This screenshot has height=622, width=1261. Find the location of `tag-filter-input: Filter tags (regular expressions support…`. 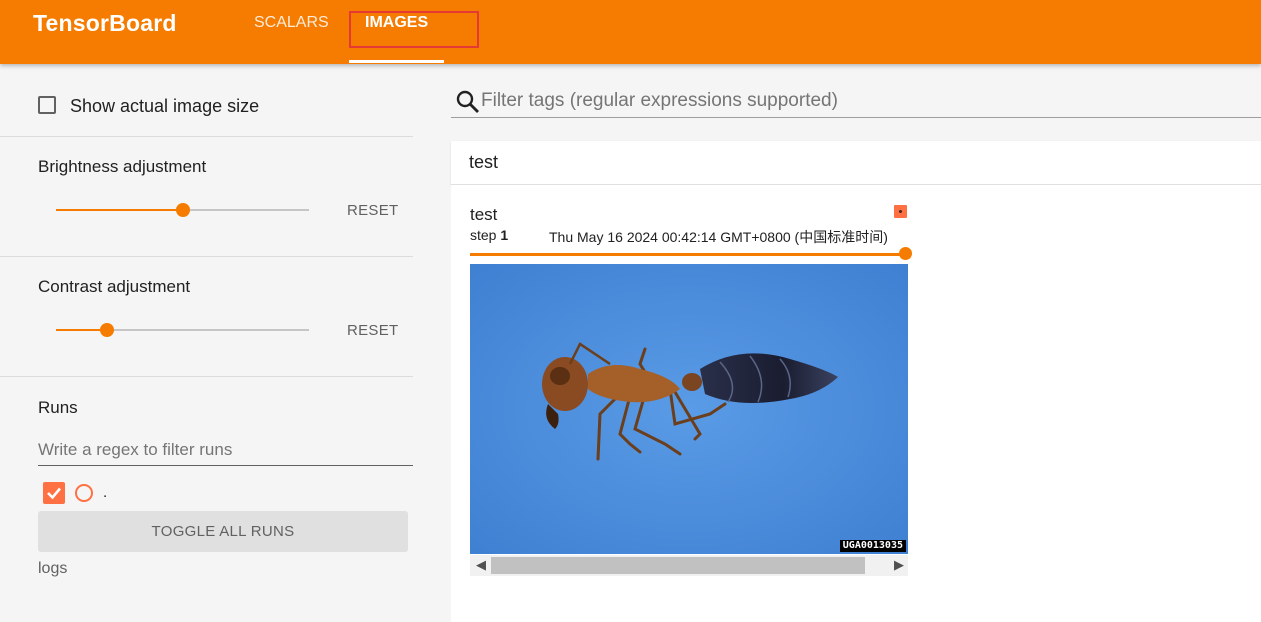

tag-filter-input: Filter tags (regular expressions support… is located at coordinates (659, 101).